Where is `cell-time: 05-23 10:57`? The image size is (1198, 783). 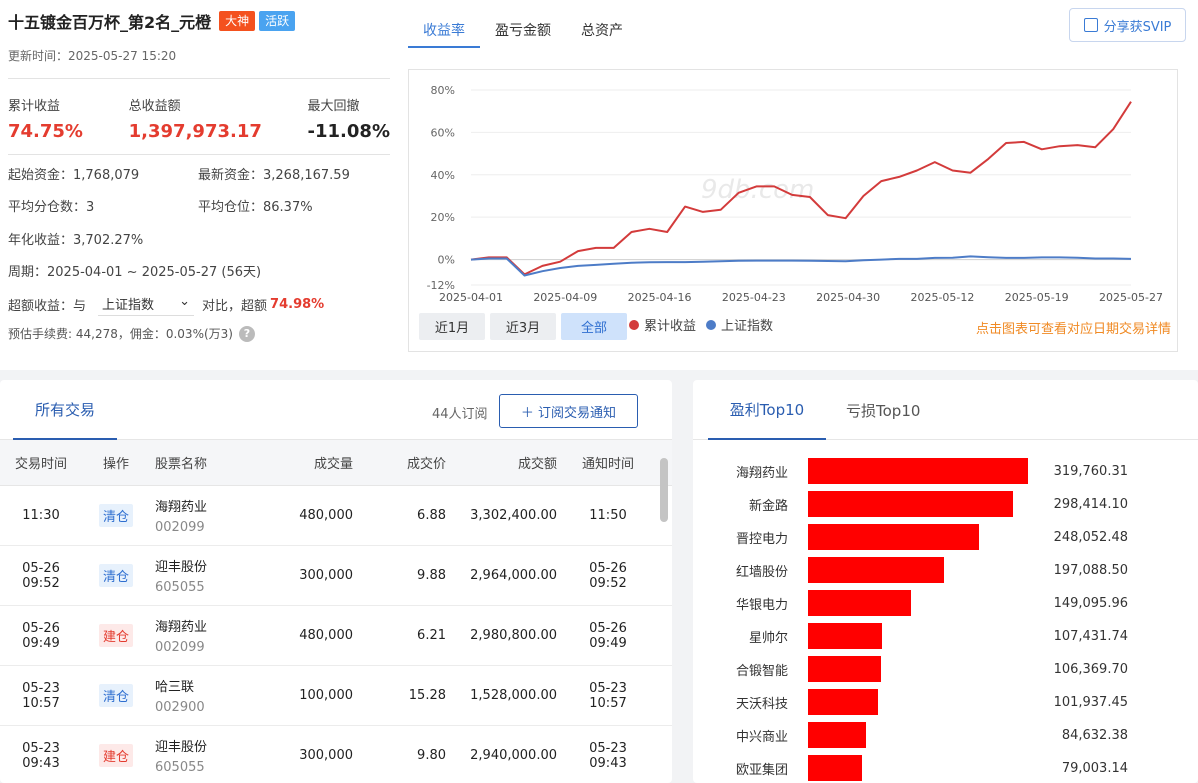 cell-time: 05-23 10:57 is located at coordinates (41, 696).